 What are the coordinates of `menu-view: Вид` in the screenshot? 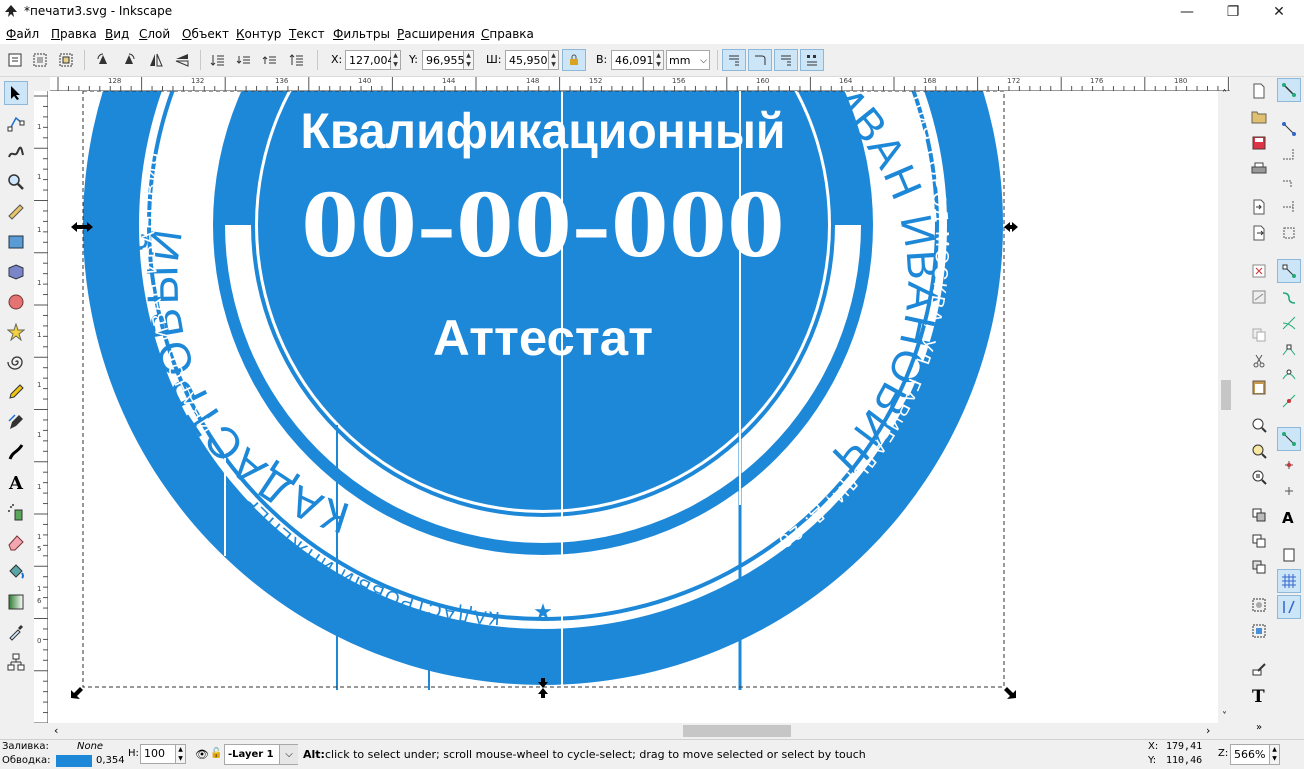 It's located at (117, 34).